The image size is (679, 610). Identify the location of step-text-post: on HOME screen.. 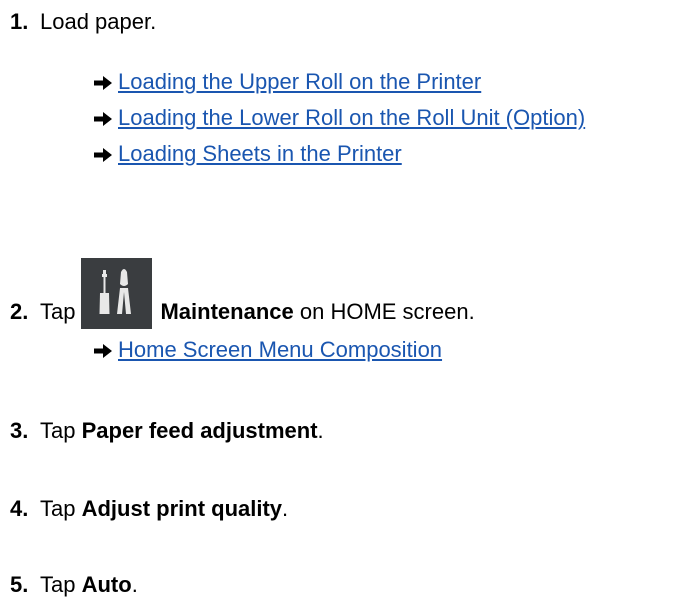
(384, 311).